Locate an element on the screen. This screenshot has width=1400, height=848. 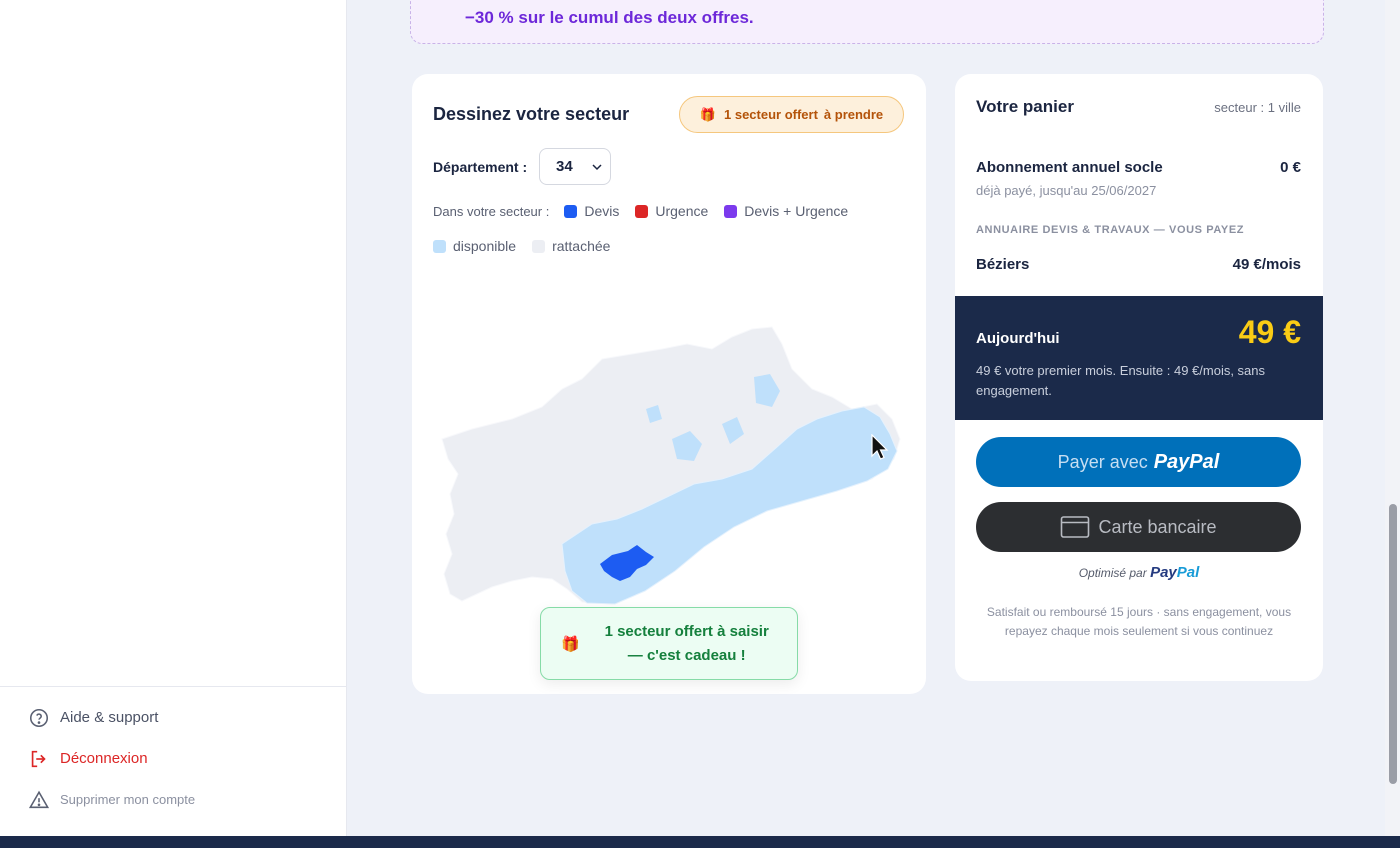
legend-swatch-devis is located at coordinates (571, 211).